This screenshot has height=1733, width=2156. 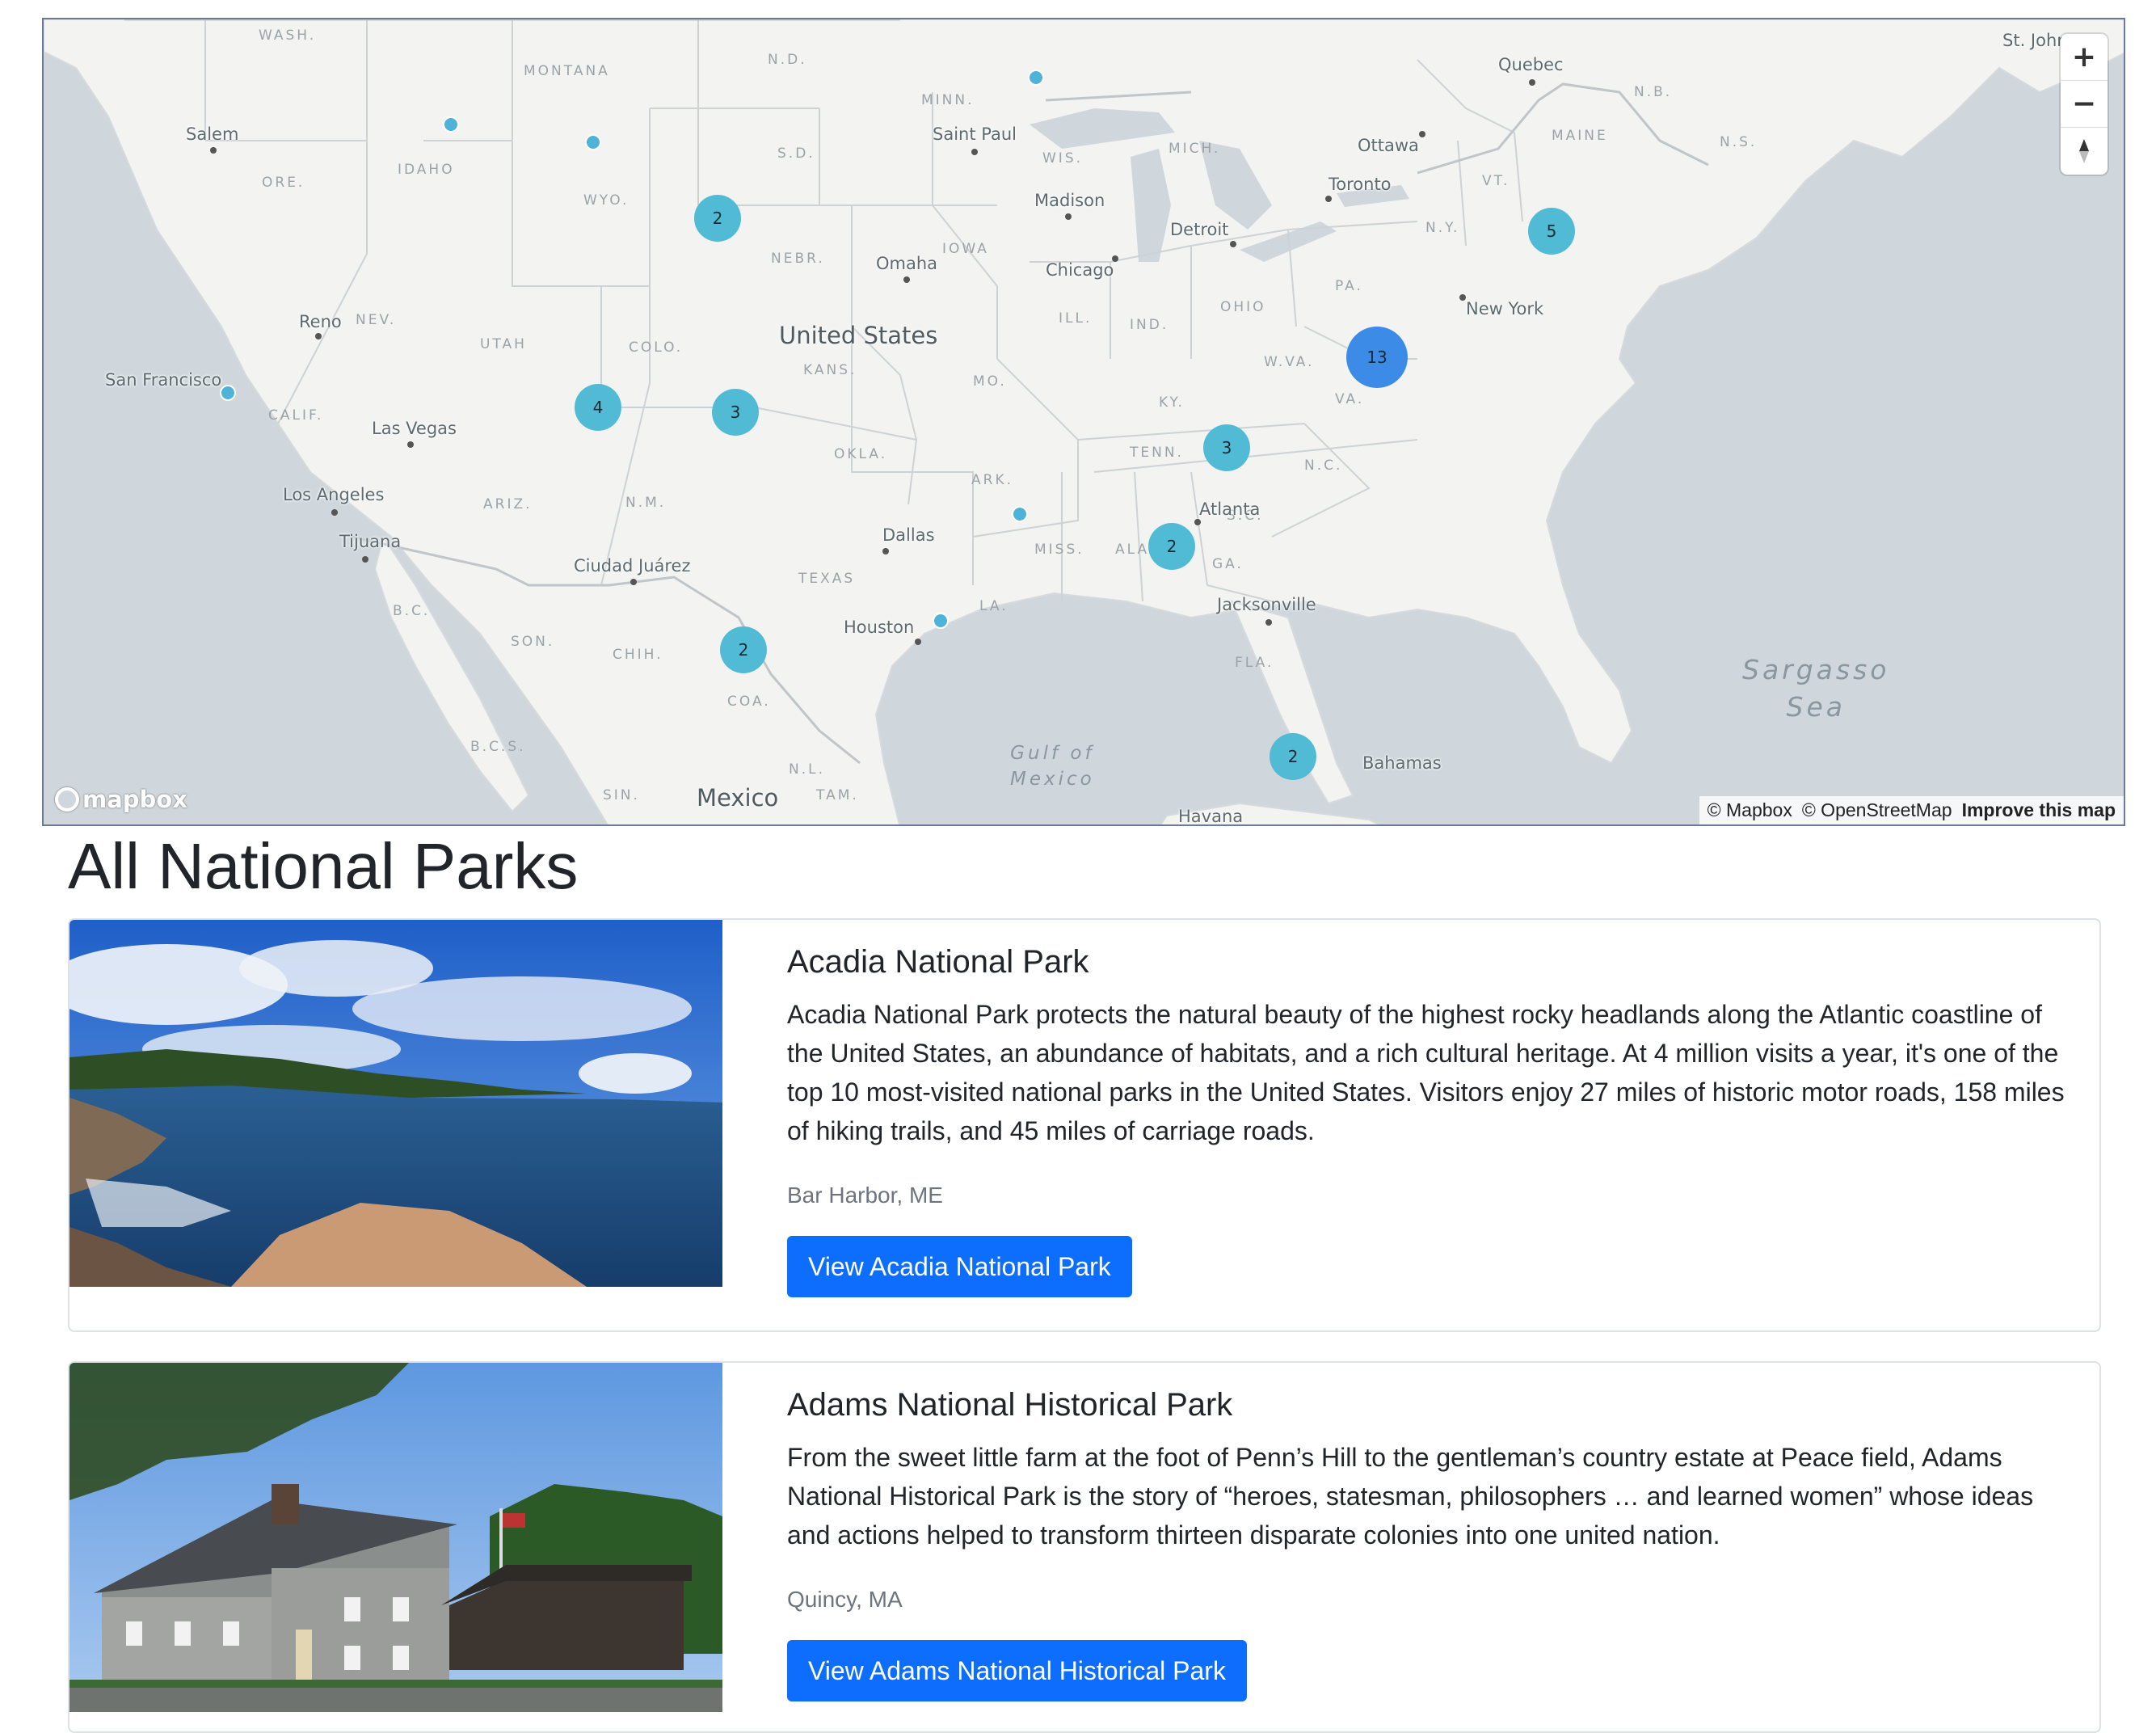 I want to click on map-navigation-control: + −, so click(x=2084, y=104).